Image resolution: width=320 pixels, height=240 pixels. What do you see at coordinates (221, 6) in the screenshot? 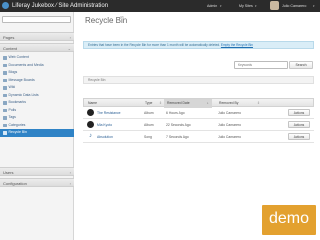
I see `admin-caret-icon: ▾` at bounding box center [221, 6].